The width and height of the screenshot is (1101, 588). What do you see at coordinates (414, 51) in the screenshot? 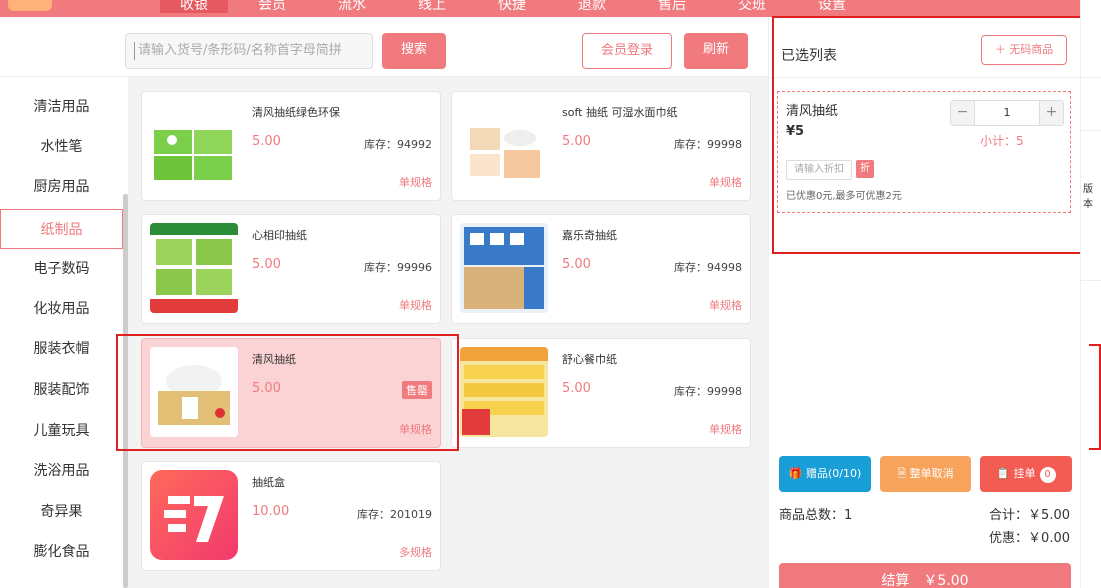
I see `search-button: 搜索` at bounding box center [414, 51].